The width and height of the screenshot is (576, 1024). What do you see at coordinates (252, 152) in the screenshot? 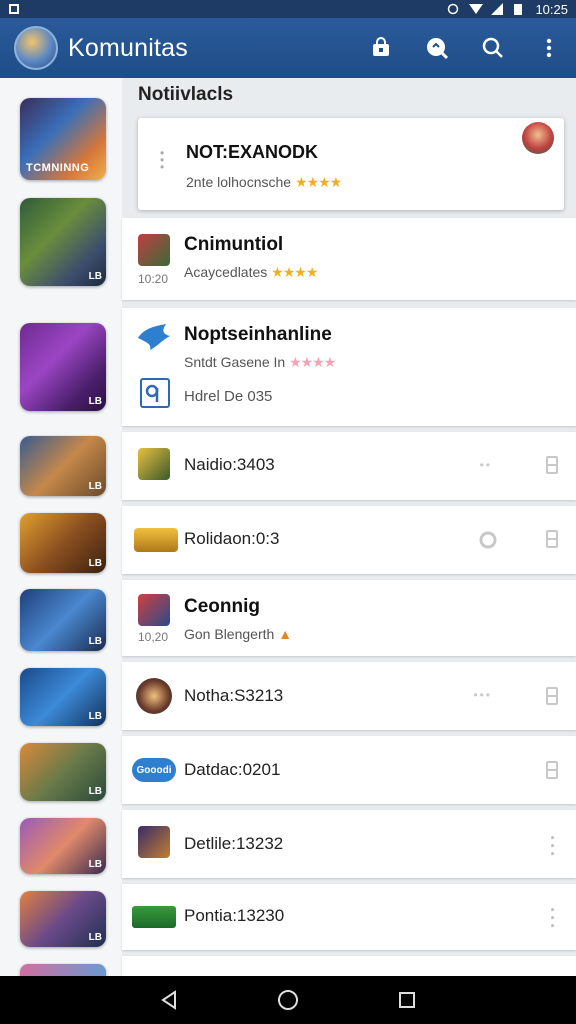
I see `featured-title: NOT:EXANODK` at bounding box center [252, 152].